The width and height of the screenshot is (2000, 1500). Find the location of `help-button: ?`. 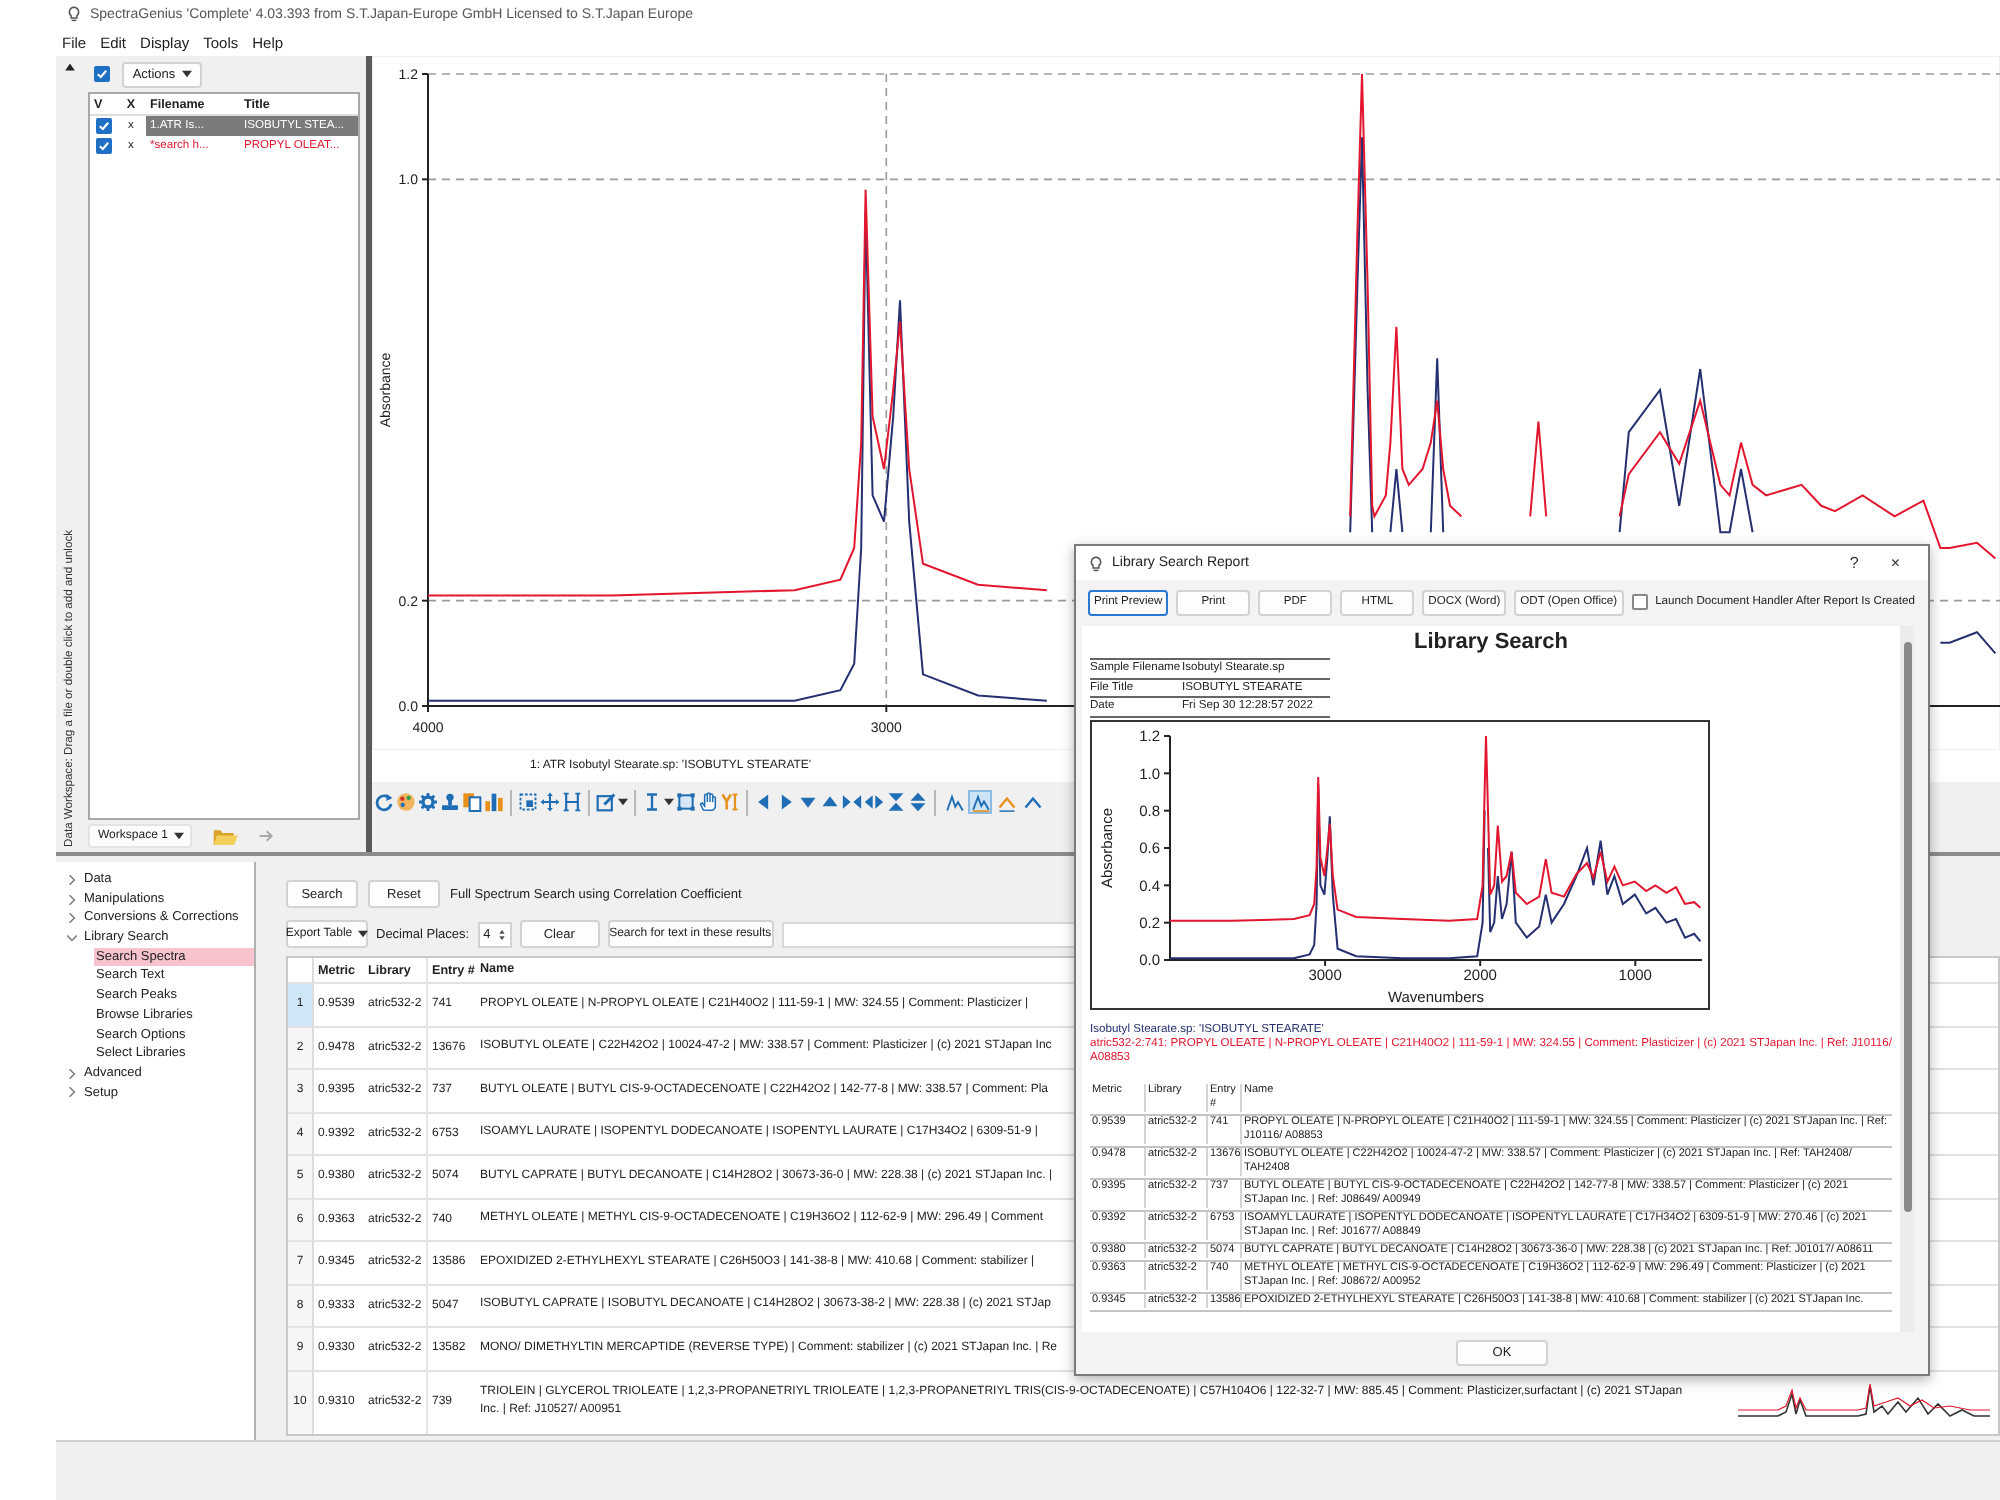

help-button: ? is located at coordinates (1854, 563).